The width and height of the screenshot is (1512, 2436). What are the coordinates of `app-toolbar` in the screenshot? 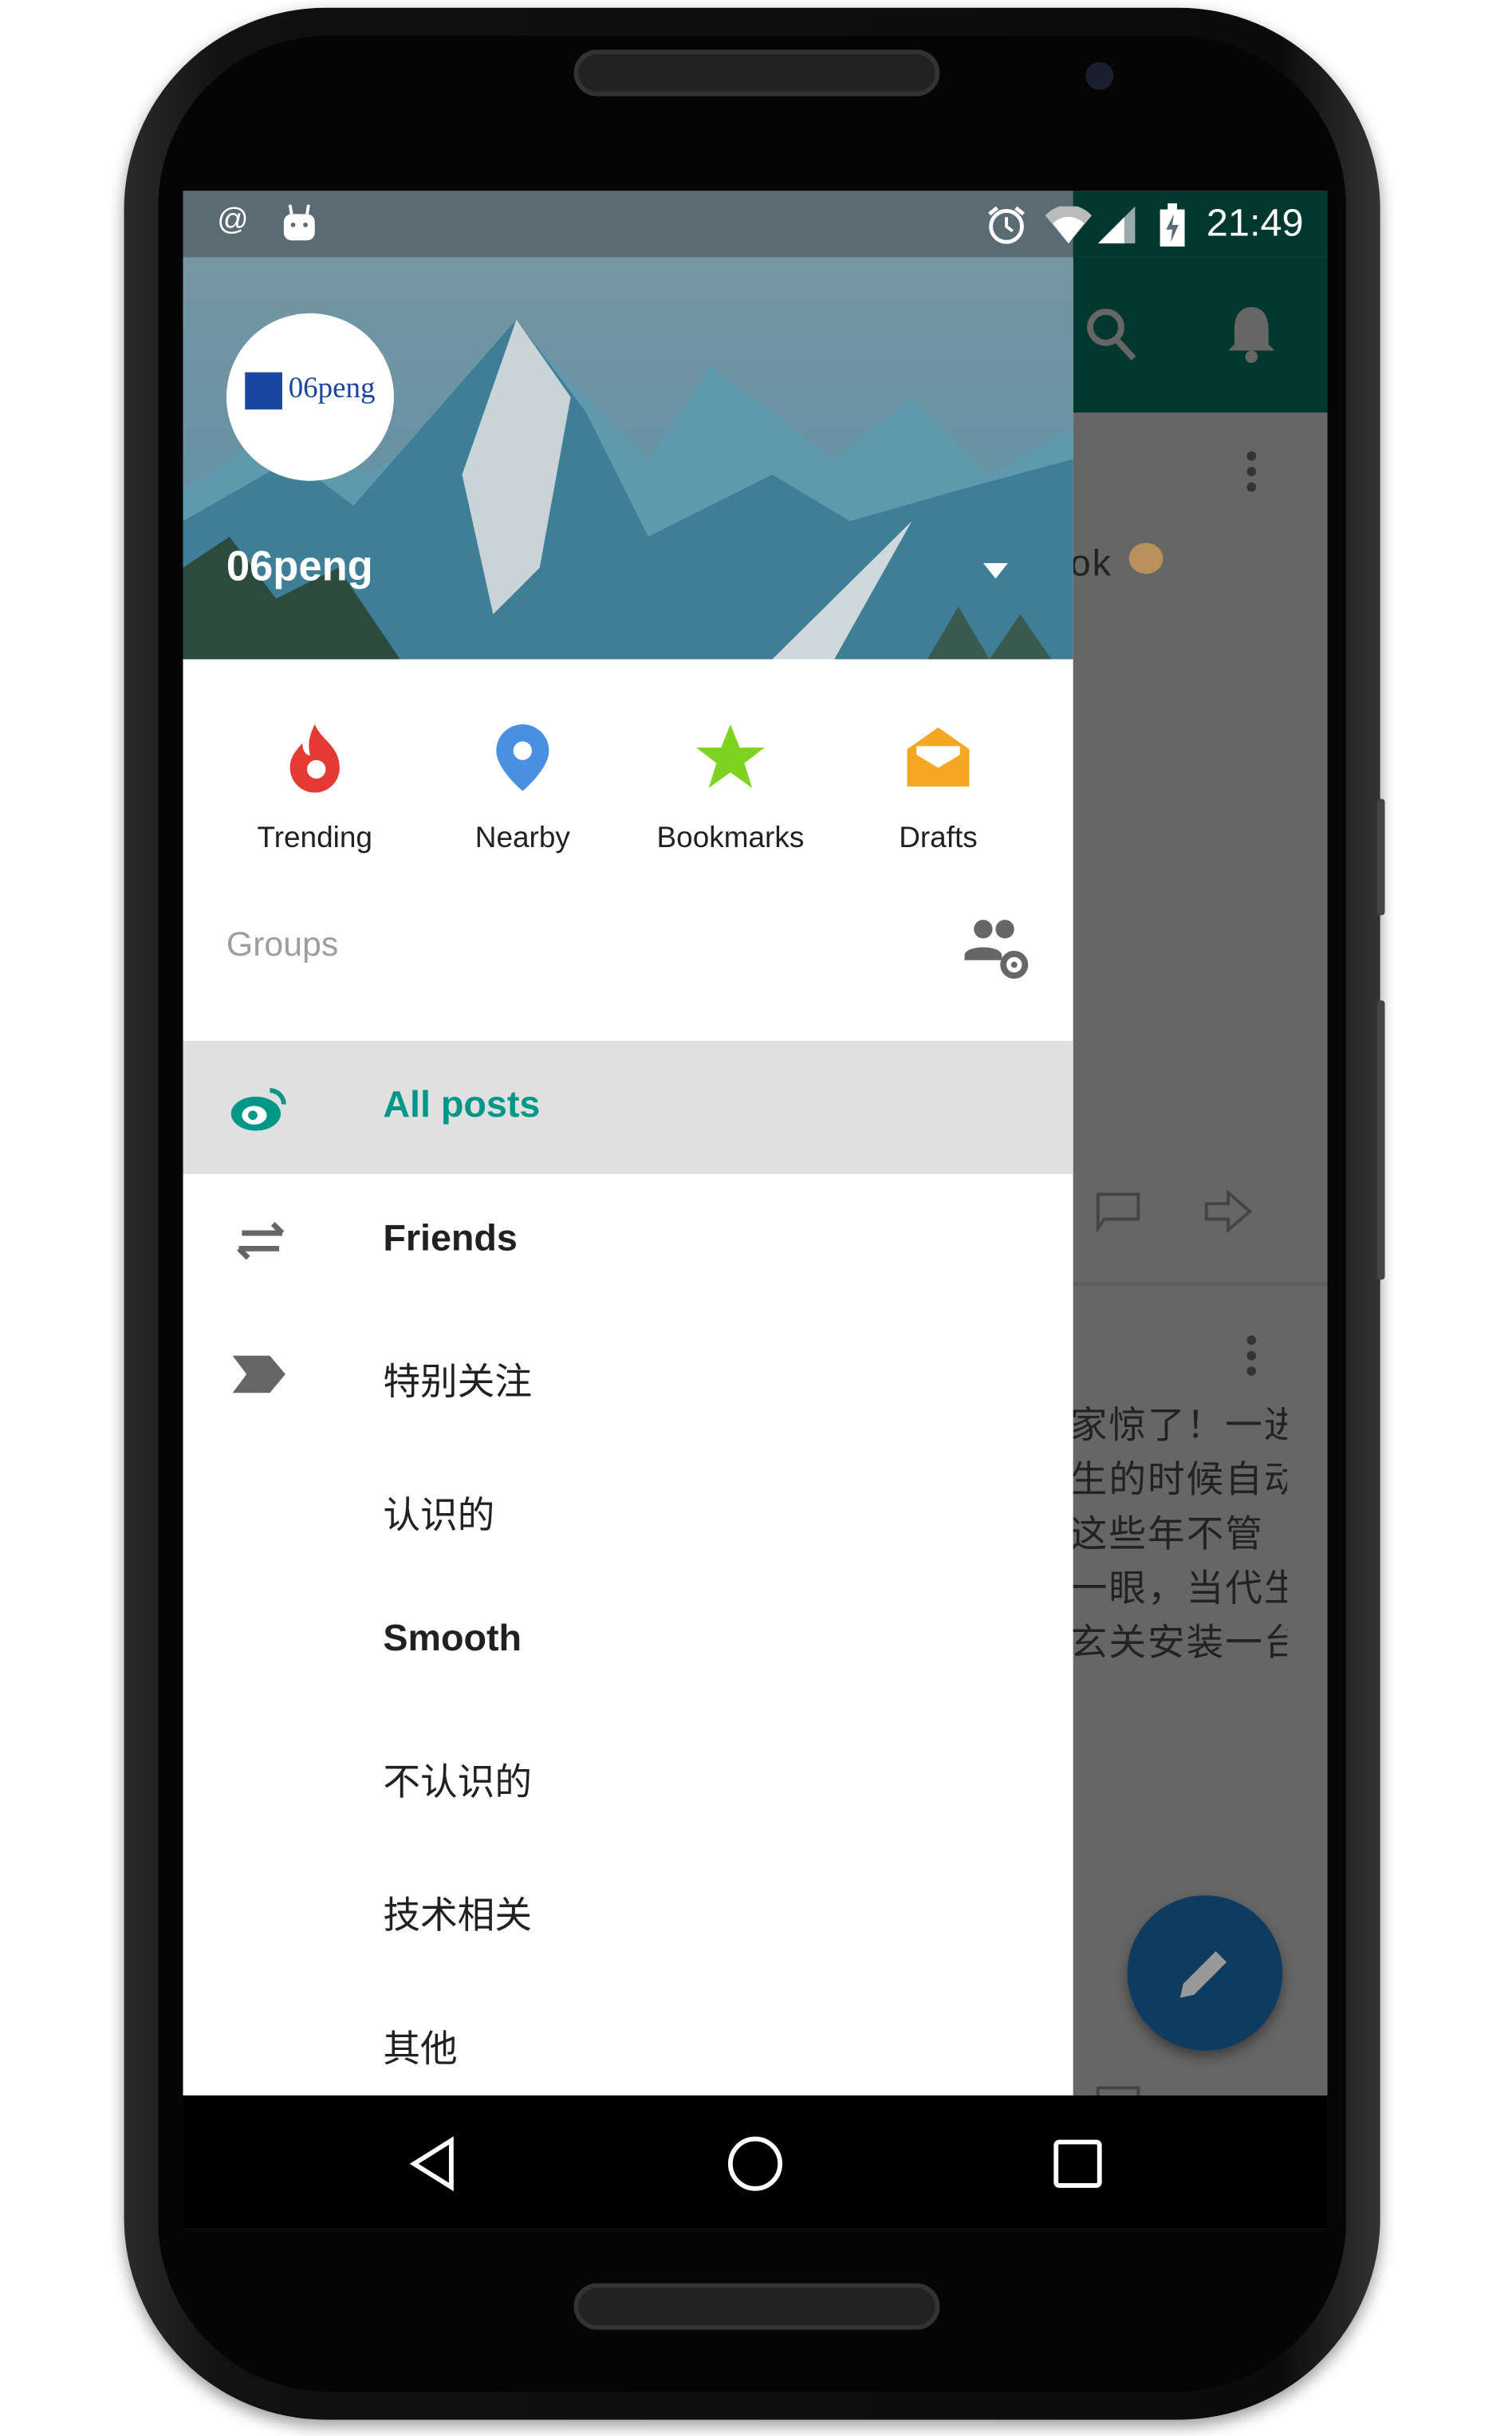 It's located at (1200, 335).